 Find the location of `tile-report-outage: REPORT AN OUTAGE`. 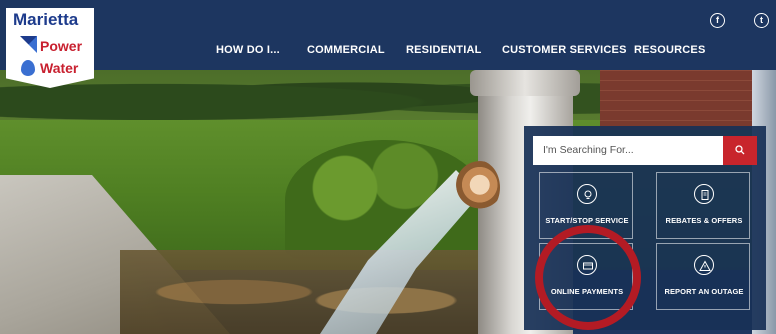

tile-report-outage: REPORT AN OUTAGE is located at coordinates (703, 276).